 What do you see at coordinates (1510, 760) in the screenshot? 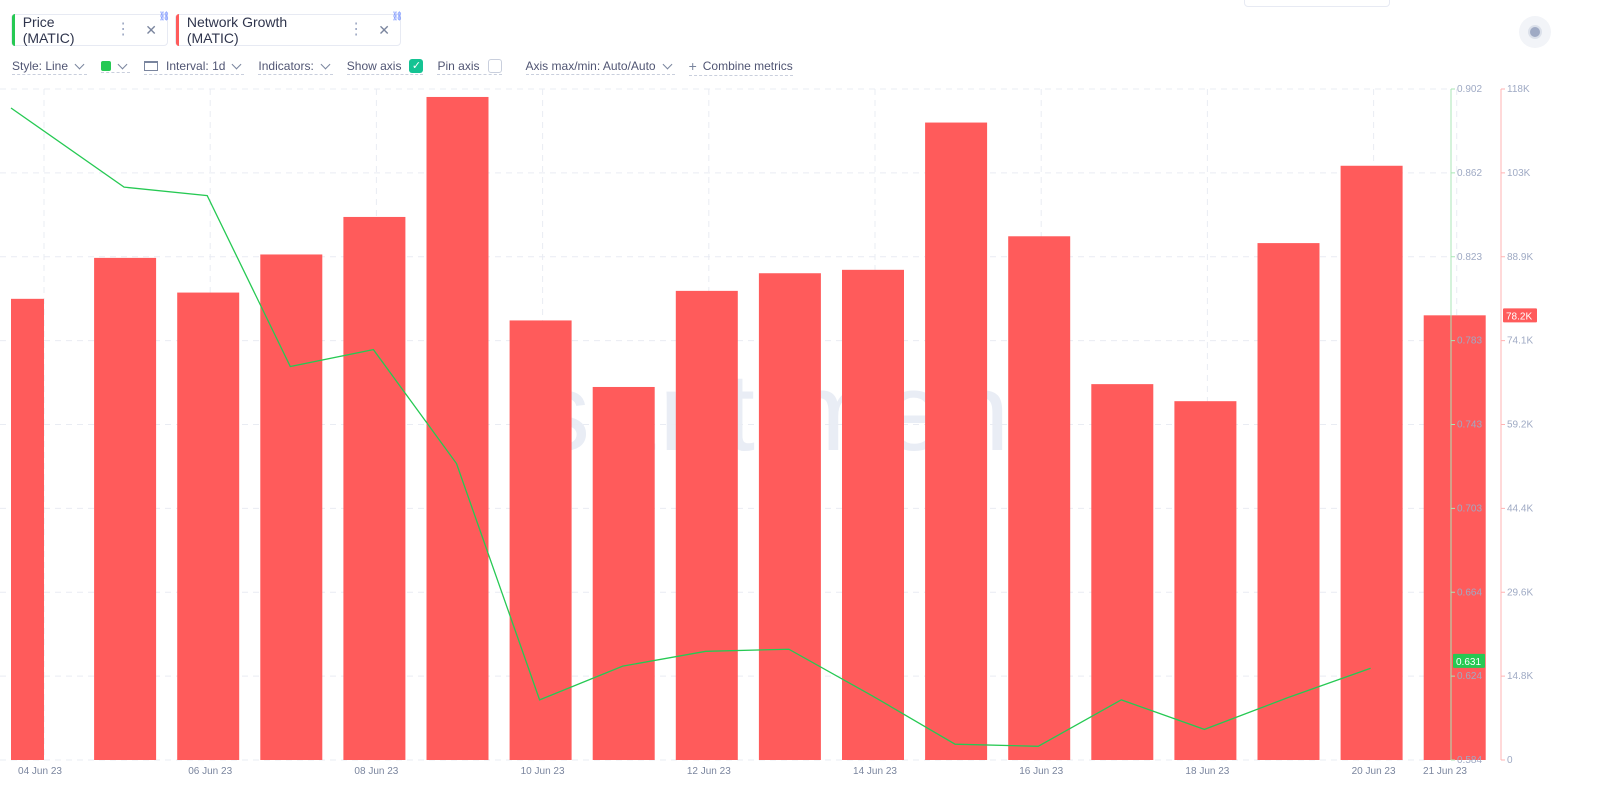
I see `right-axis-tick-label: 0` at bounding box center [1510, 760].